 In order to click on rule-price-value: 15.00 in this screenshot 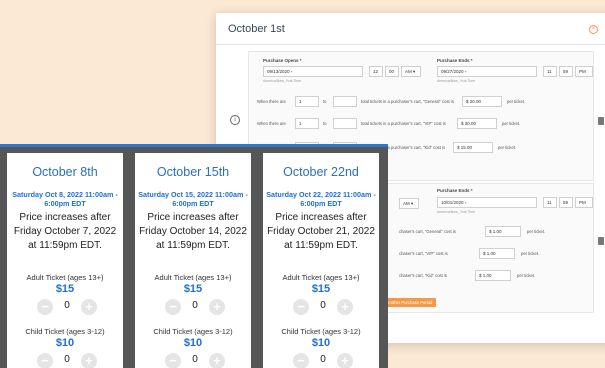, I will do `click(466, 147)`.